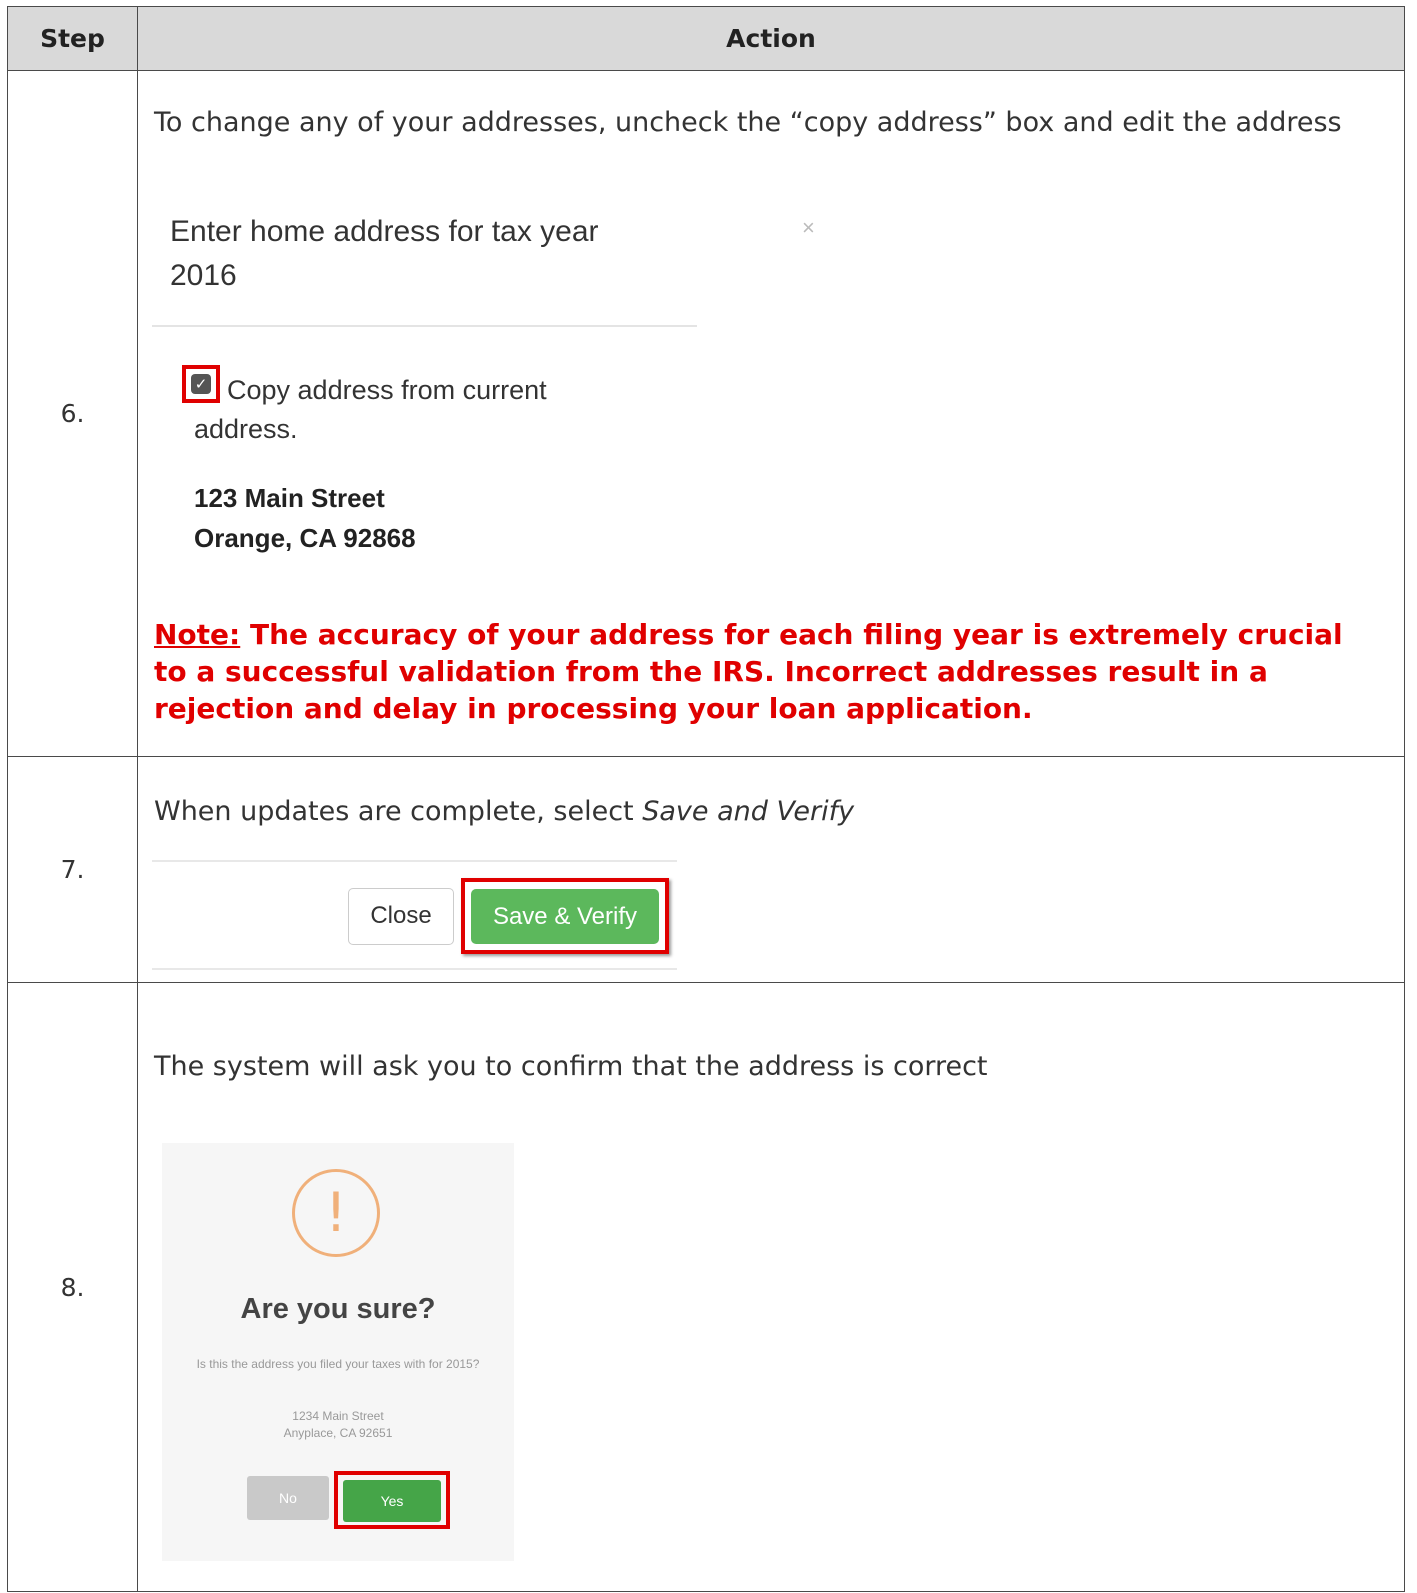 The width and height of the screenshot is (1417, 1593). Describe the element at coordinates (72, 869) in the screenshot. I see `step-number: 7.` at that location.